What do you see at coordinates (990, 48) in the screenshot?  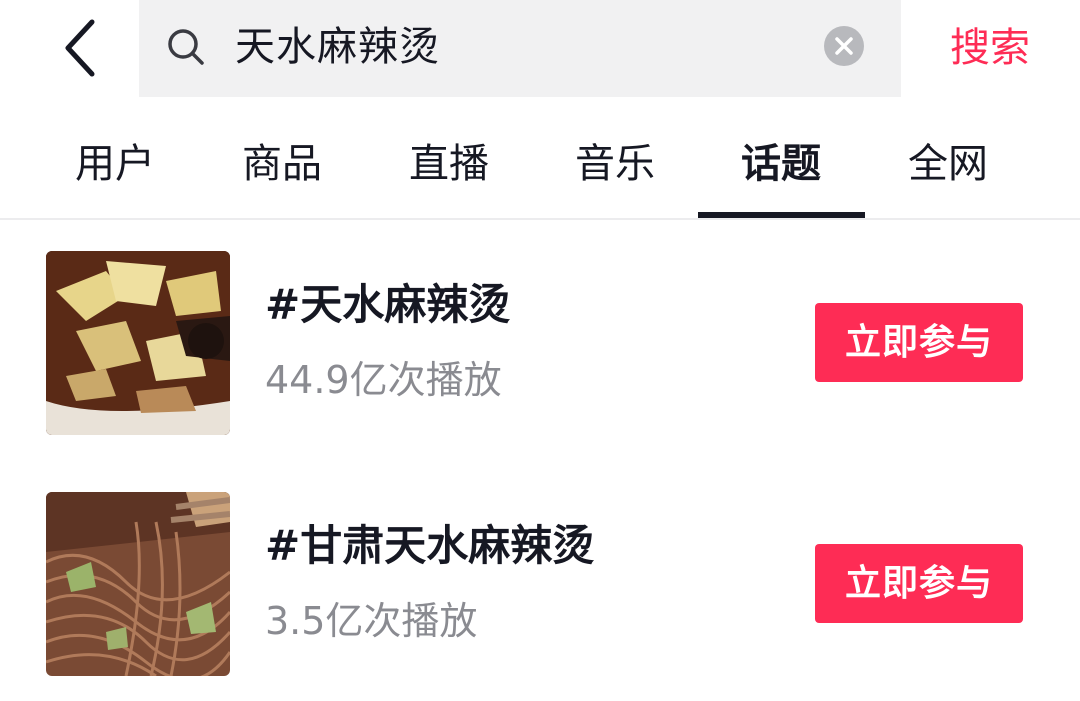 I see `search-button: 搜索` at bounding box center [990, 48].